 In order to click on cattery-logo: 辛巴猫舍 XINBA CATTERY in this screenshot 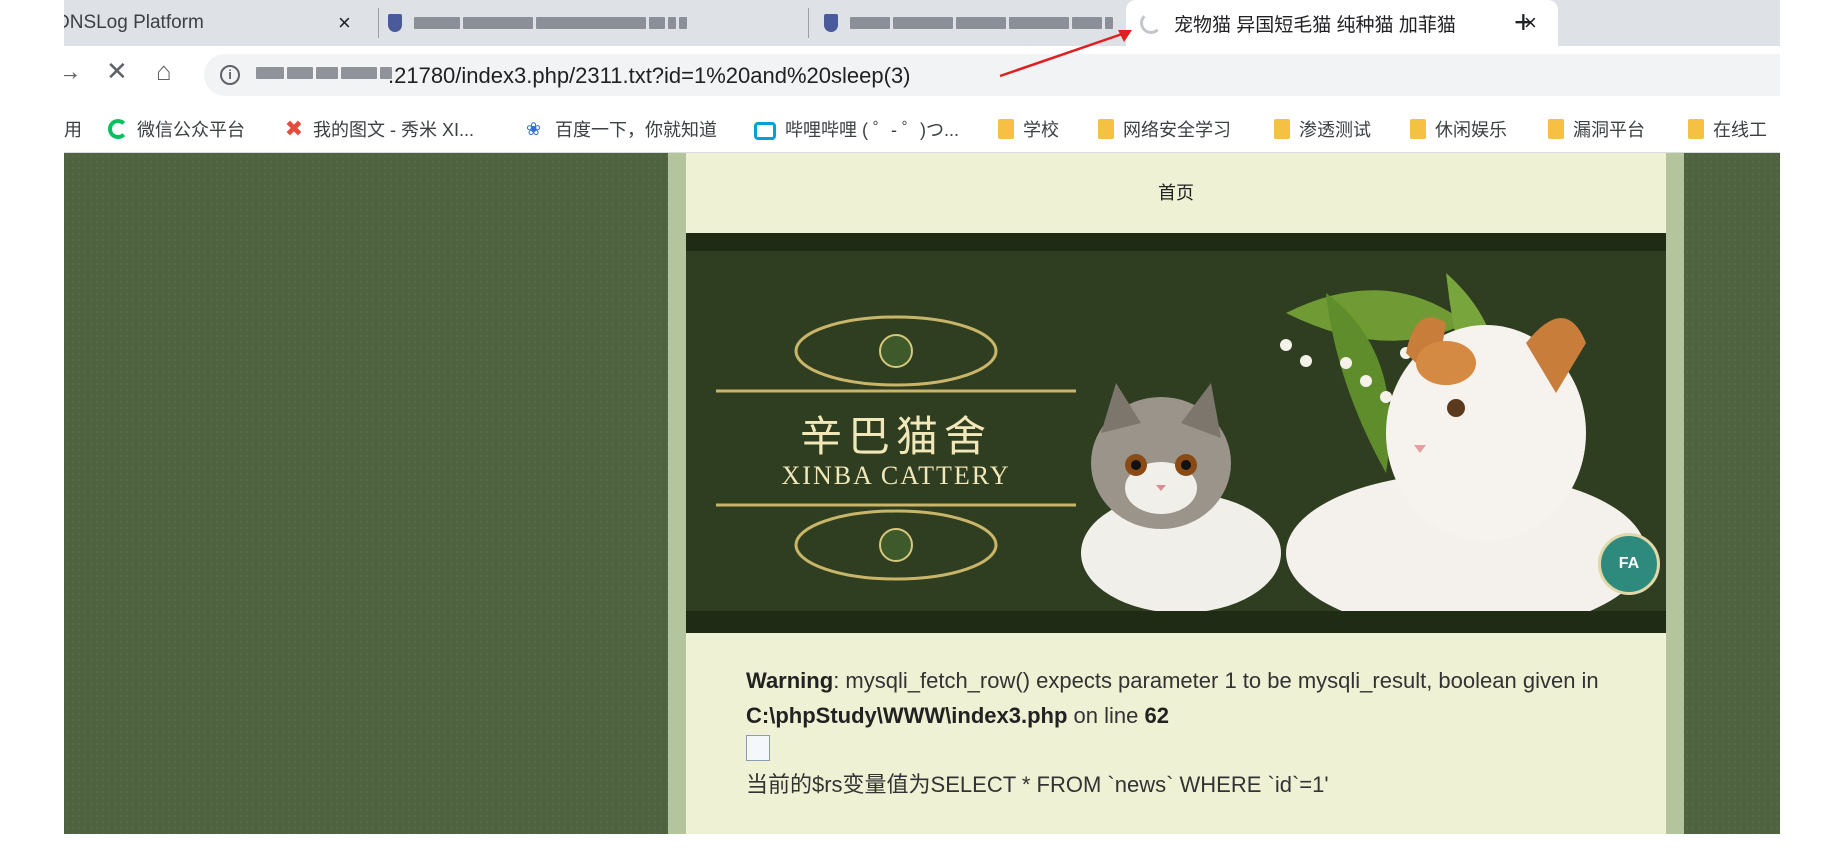, I will do `click(896, 418)`.